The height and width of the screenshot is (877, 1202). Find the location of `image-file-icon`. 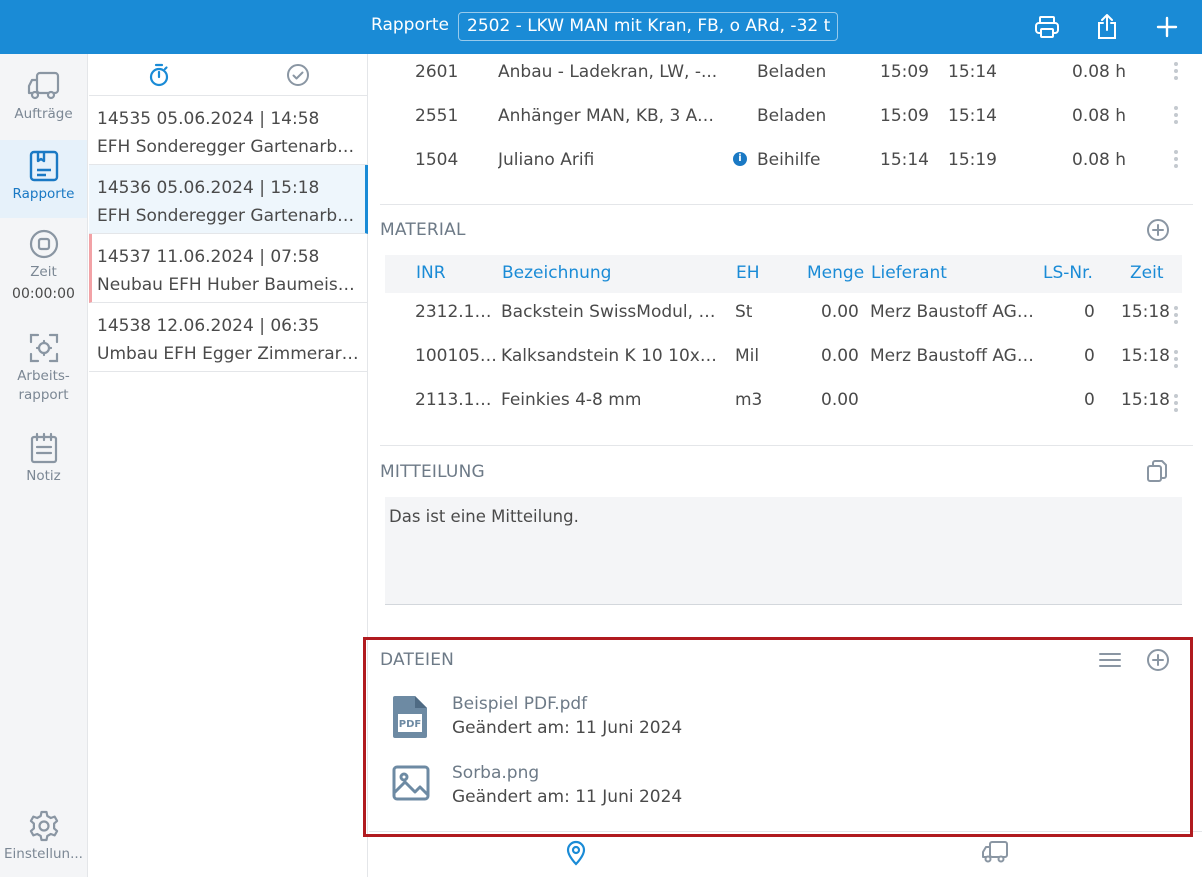

image-file-icon is located at coordinates (411, 786).